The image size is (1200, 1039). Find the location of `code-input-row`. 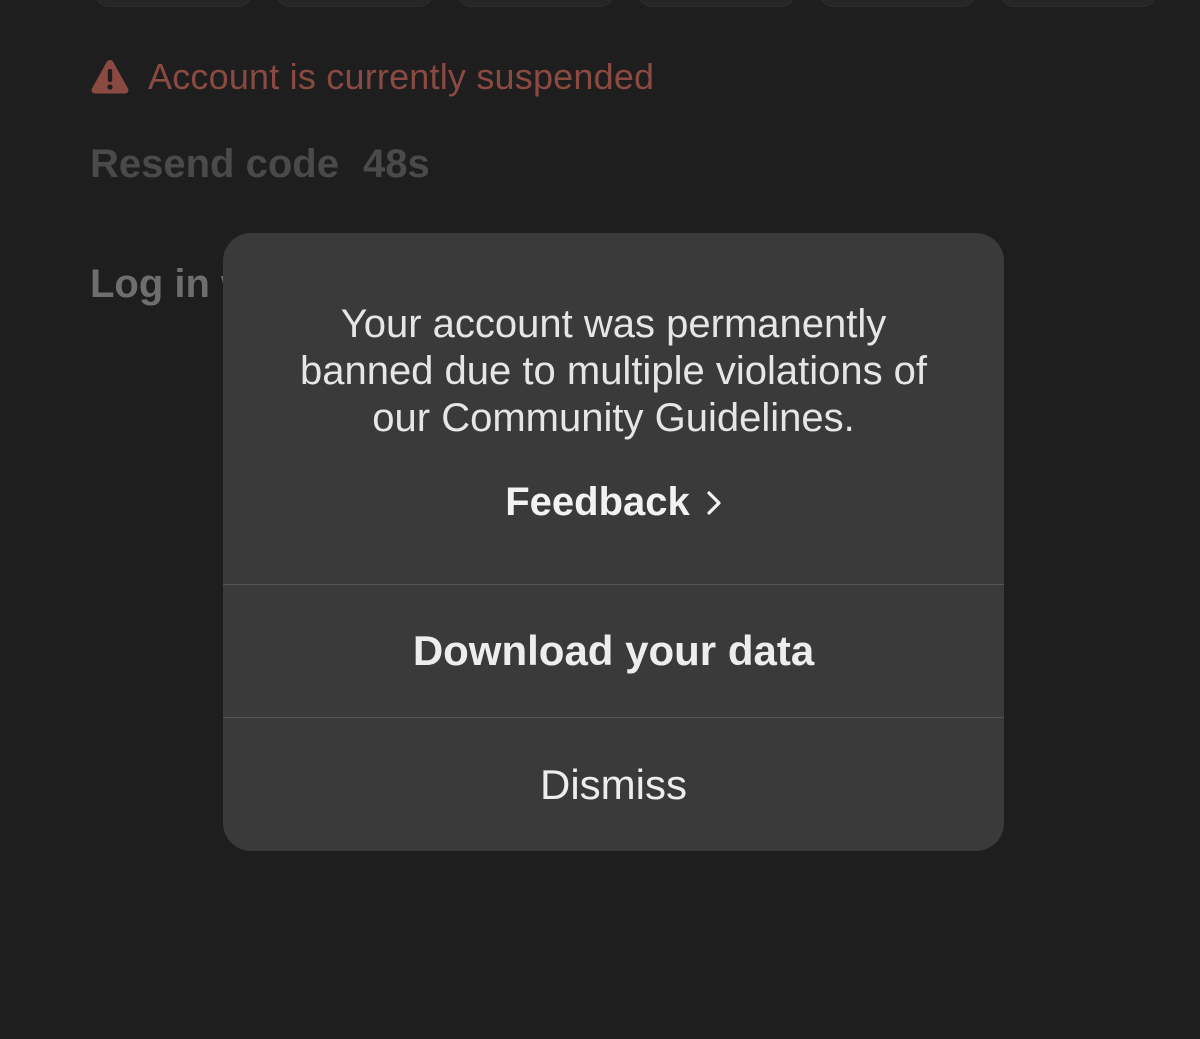

code-input-row is located at coordinates (626, 3).